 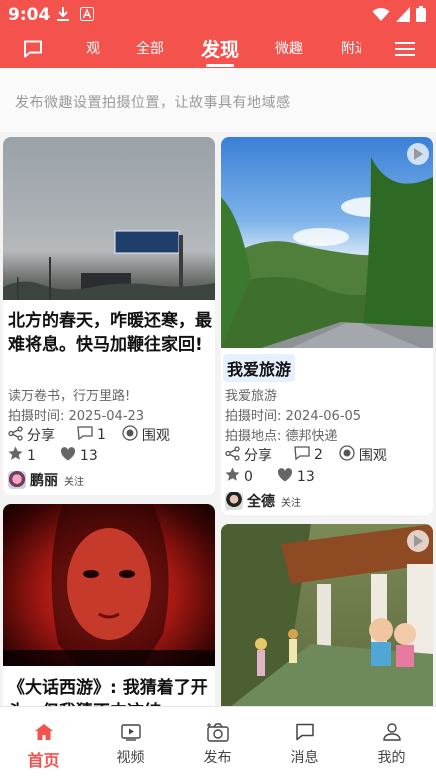 What do you see at coordinates (109, 585) in the screenshot?
I see `card-3-photo` at bounding box center [109, 585].